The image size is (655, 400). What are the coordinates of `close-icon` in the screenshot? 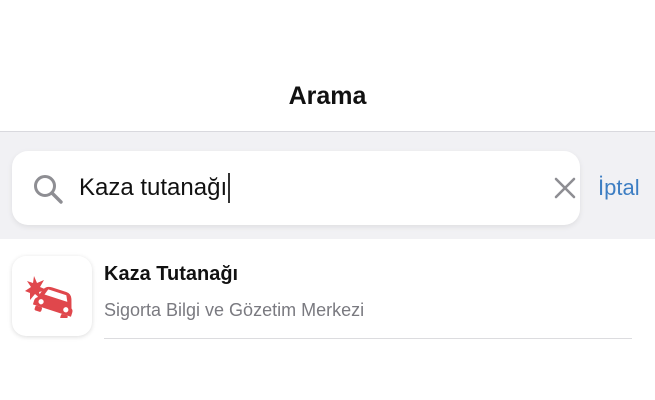 It's located at (565, 188).